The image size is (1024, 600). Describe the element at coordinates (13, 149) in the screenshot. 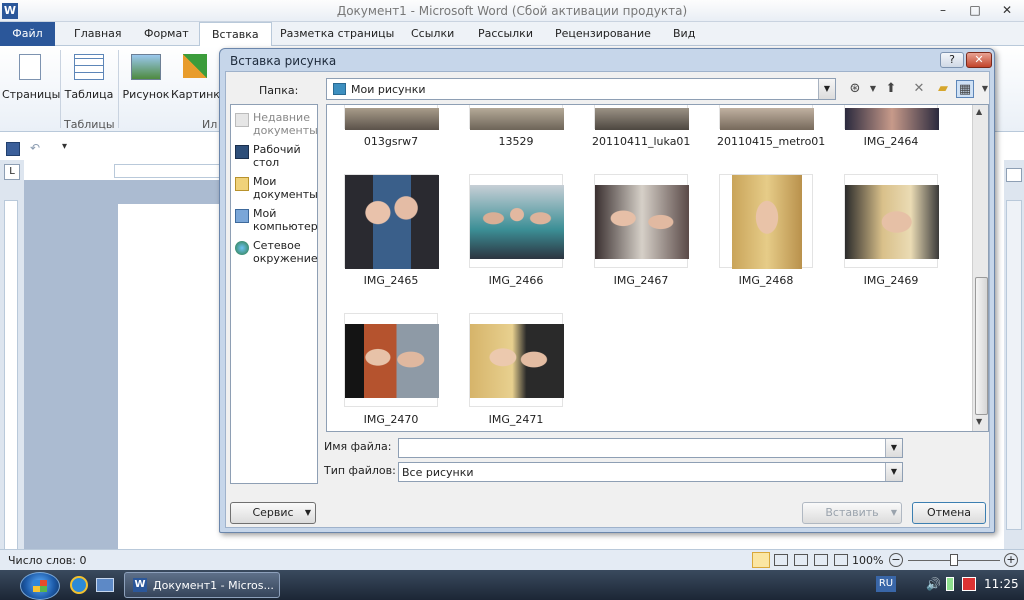

I see `save-icon` at that location.